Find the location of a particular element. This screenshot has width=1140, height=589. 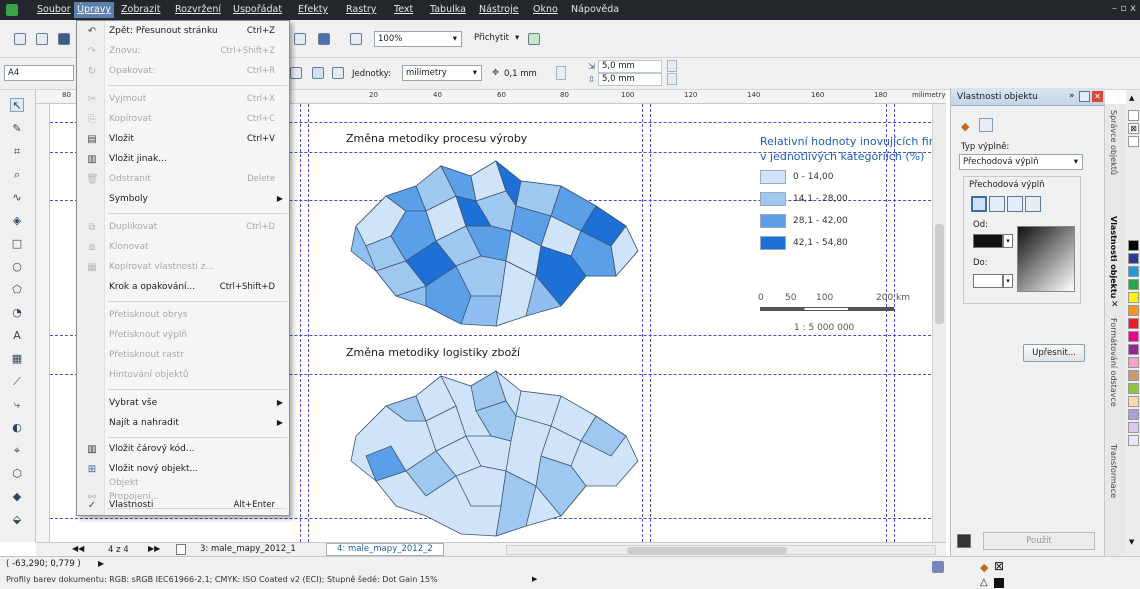

menu-item-object-hinting: Hintování objektů is located at coordinates (183, 376).